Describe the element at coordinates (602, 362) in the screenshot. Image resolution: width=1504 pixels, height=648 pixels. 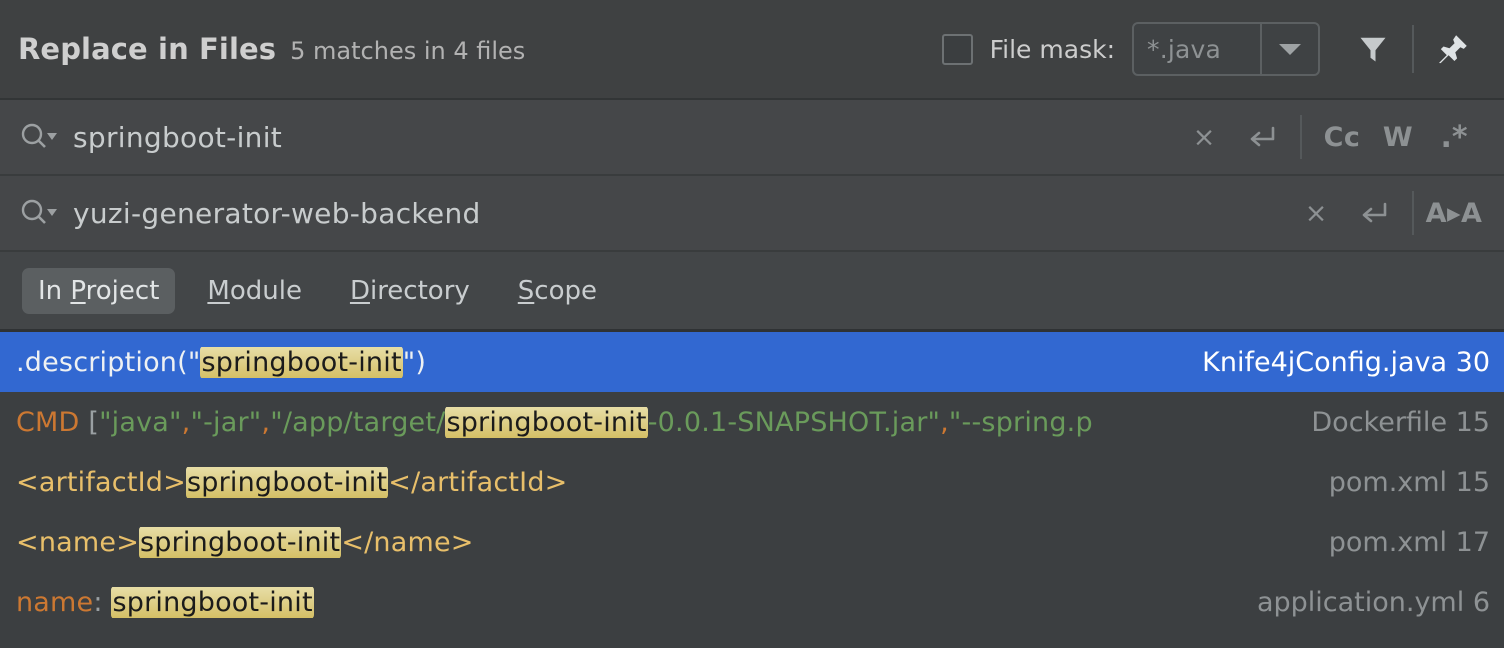
I see `result-code: .description("springboot-init")` at that location.